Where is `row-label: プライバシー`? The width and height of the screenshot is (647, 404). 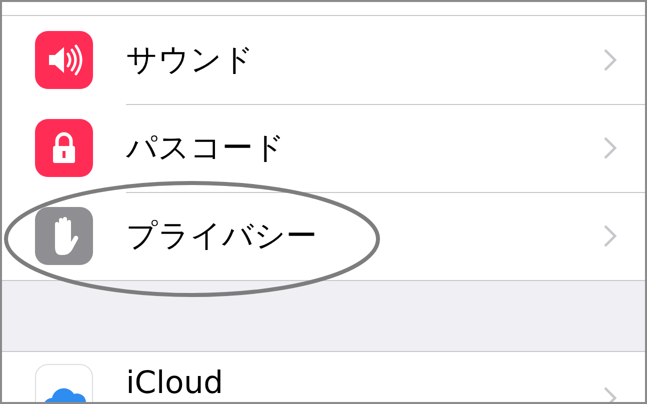
row-label: プライバシー is located at coordinates (222, 236).